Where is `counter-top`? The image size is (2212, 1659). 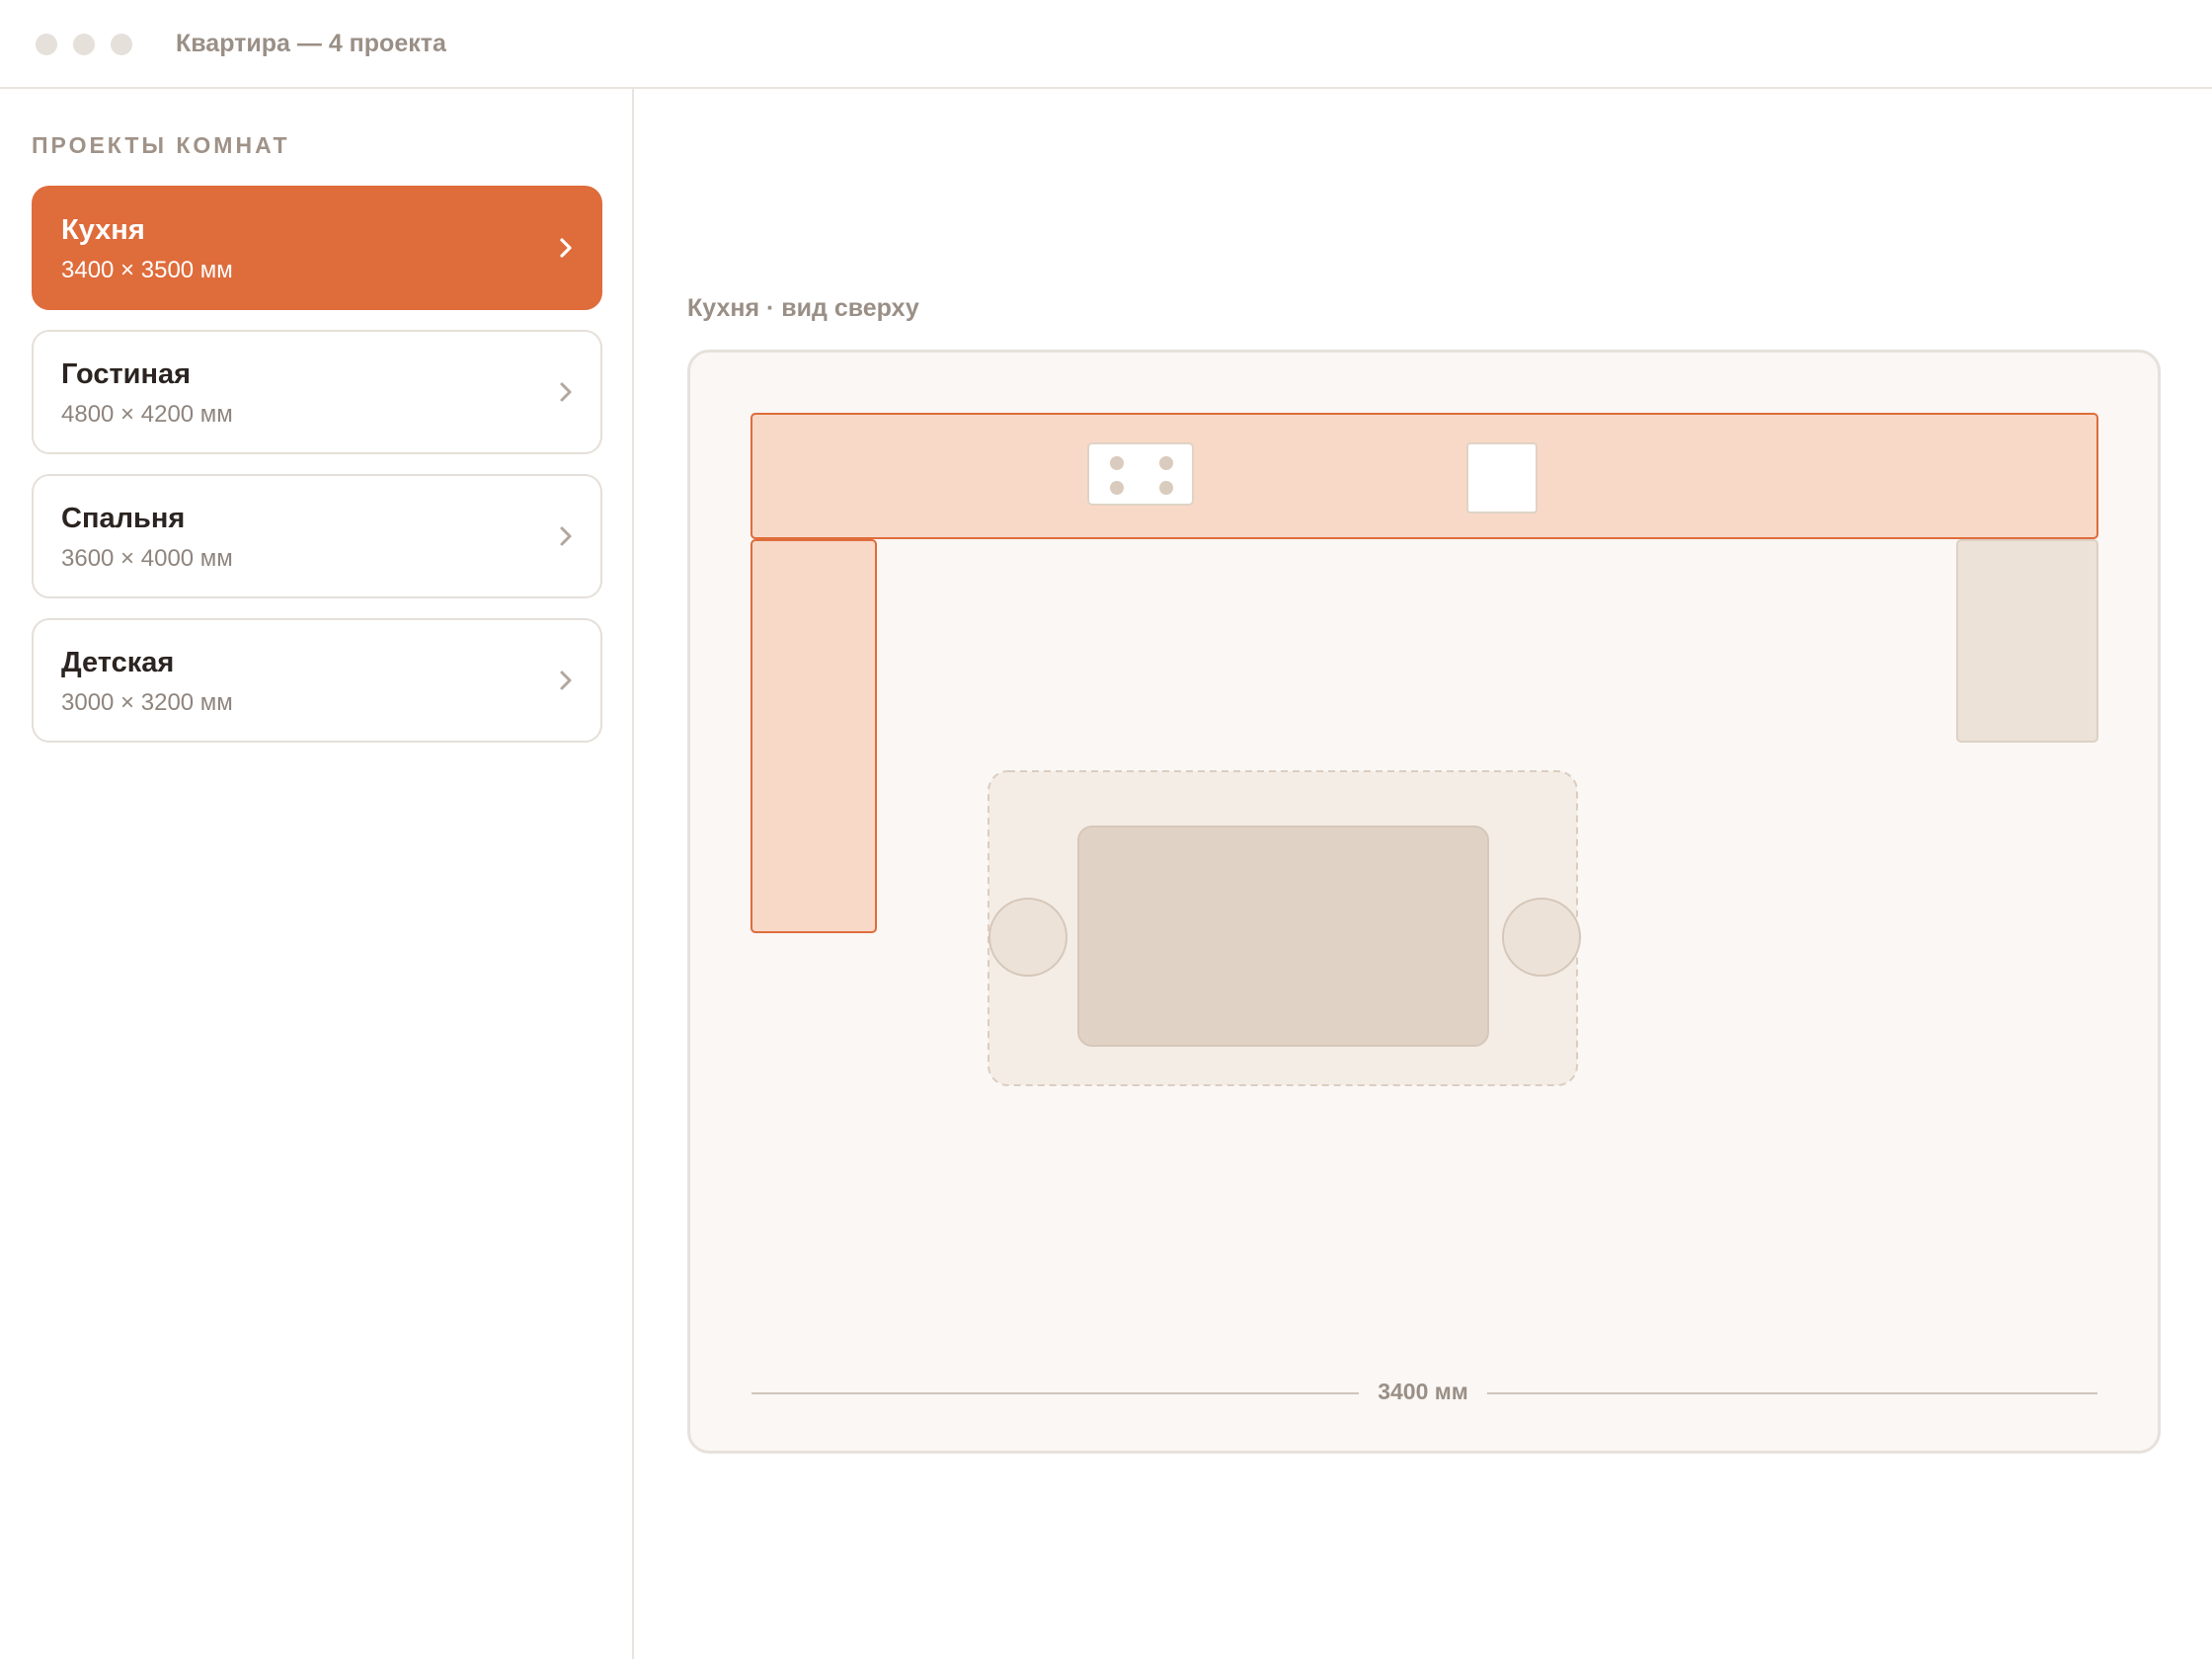 counter-top is located at coordinates (1424, 476).